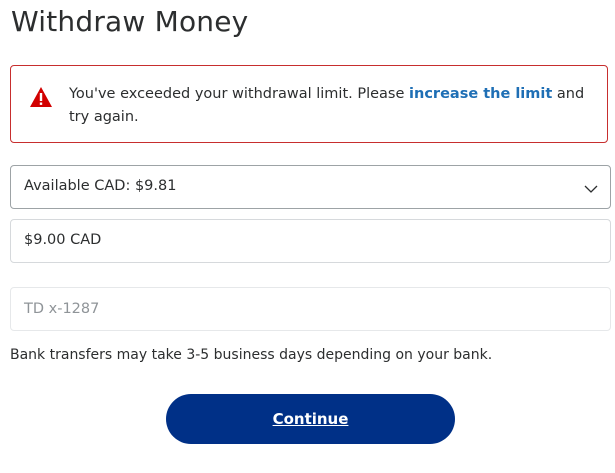 The width and height of the screenshot is (615, 473). What do you see at coordinates (310, 187) in the screenshot?
I see `balance-select: Available CAD: $9.81` at bounding box center [310, 187].